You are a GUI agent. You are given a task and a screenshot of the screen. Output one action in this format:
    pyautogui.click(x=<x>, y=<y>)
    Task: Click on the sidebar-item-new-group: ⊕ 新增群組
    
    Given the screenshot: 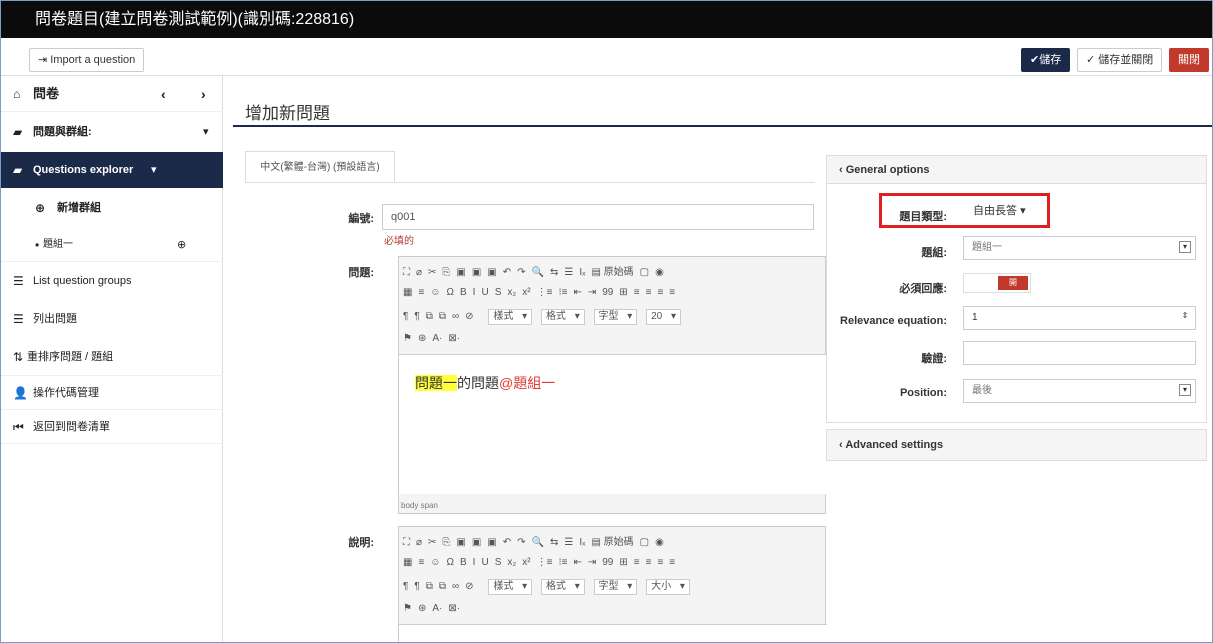 What is the action you would take?
    pyautogui.click(x=112, y=208)
    